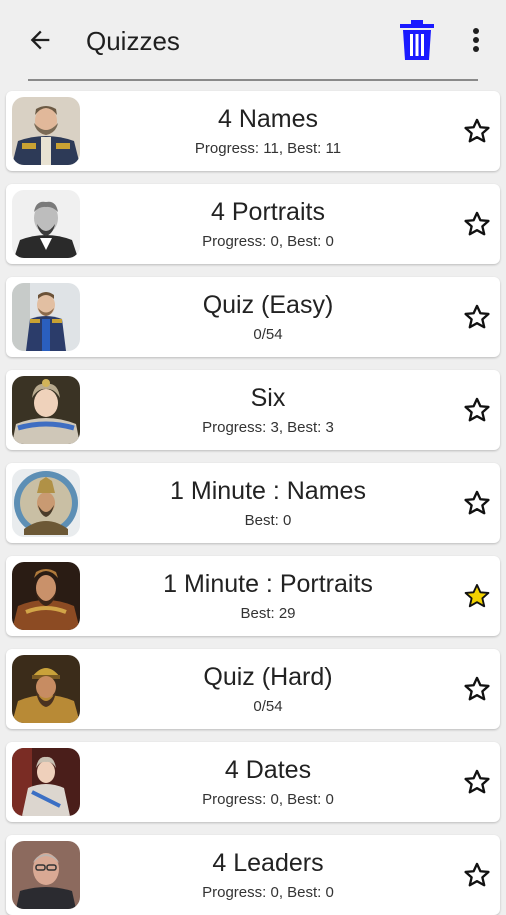 The image size is (506, 915). I want to click on quiz-item-six: Six Progress: 3, Best: 3, so click(253, 410).